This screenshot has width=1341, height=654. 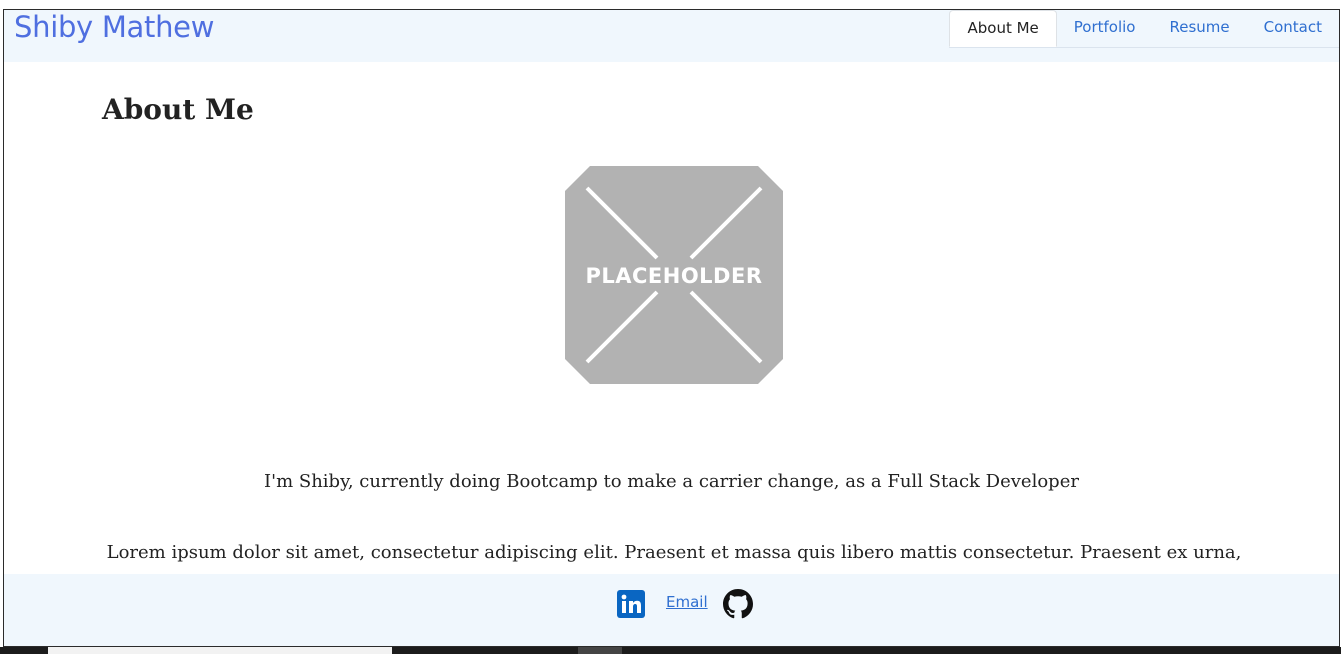 I want to click on email-link: Email, so click(x=687, y=602).